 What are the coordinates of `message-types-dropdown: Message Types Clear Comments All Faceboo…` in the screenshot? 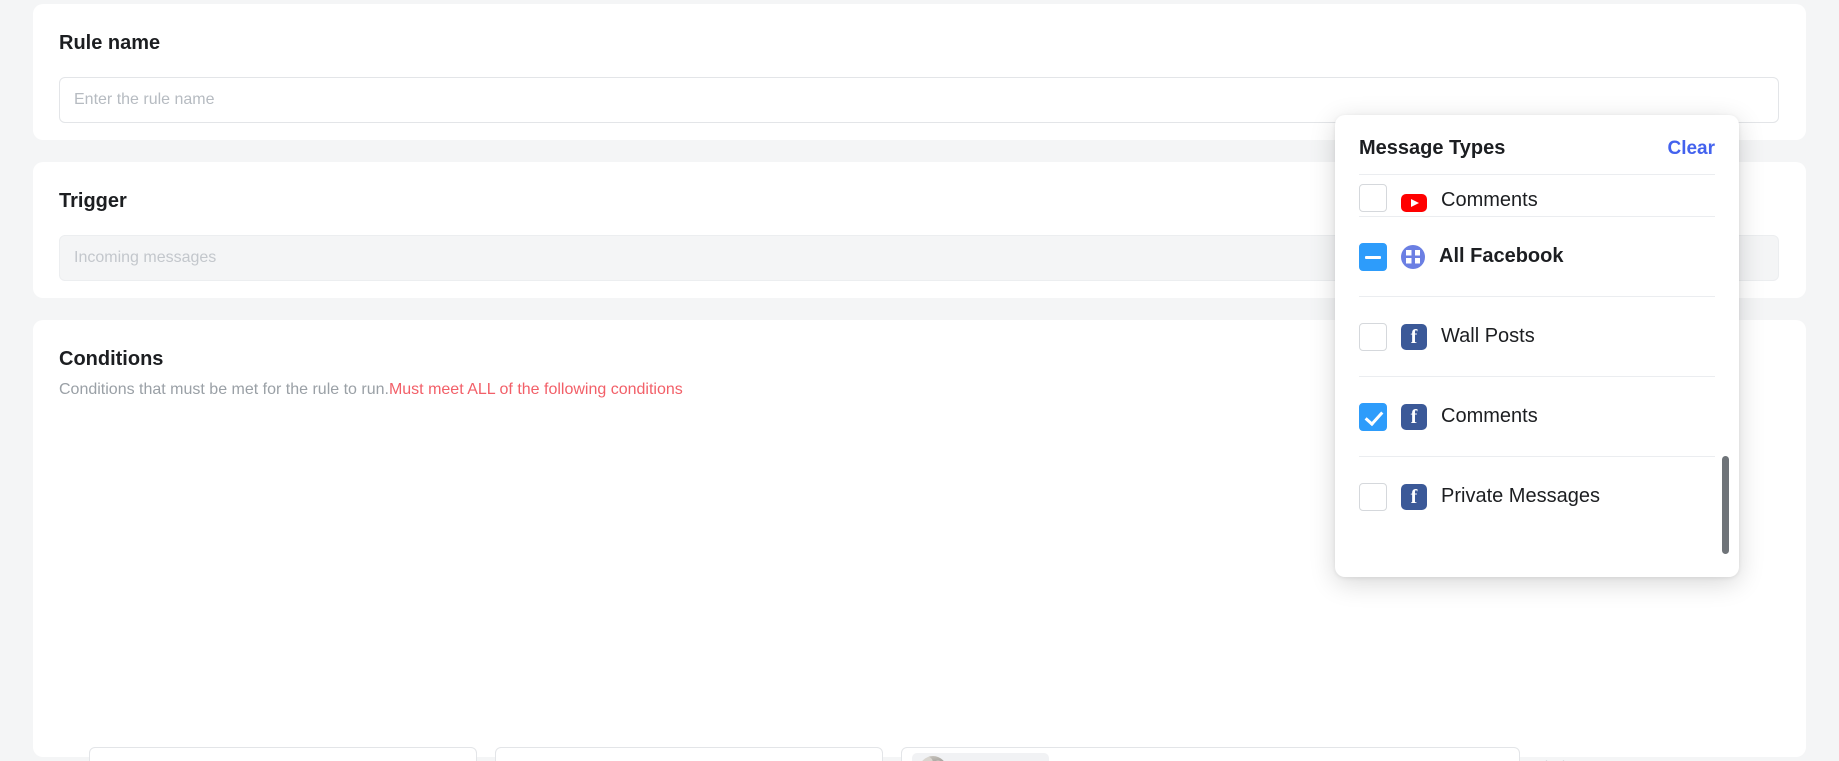 It's located at (1537, 346).